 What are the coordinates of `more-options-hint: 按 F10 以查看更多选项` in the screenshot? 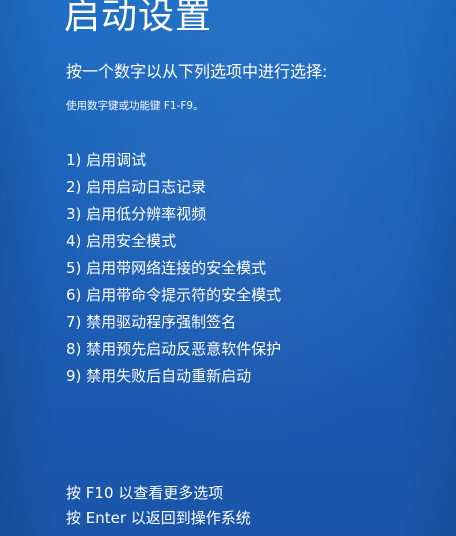 It's located at (158, 493).